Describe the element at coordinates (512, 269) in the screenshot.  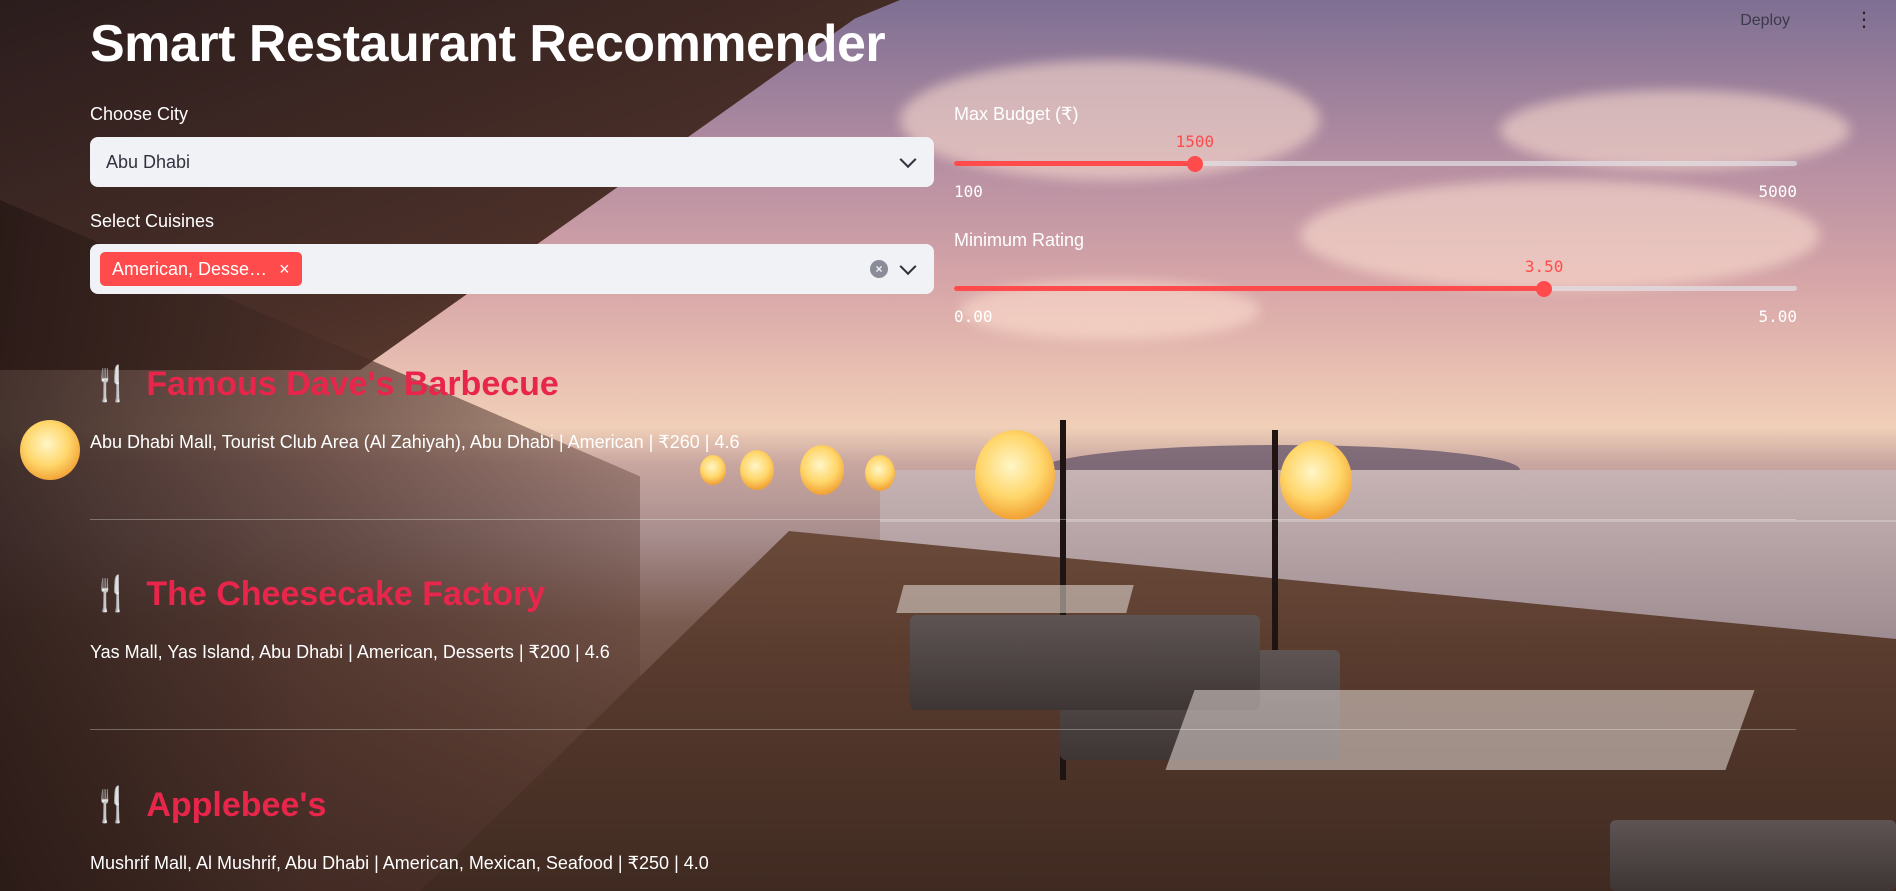
I see `cuisines-multiselect: American, Desse… × ×` at that location.